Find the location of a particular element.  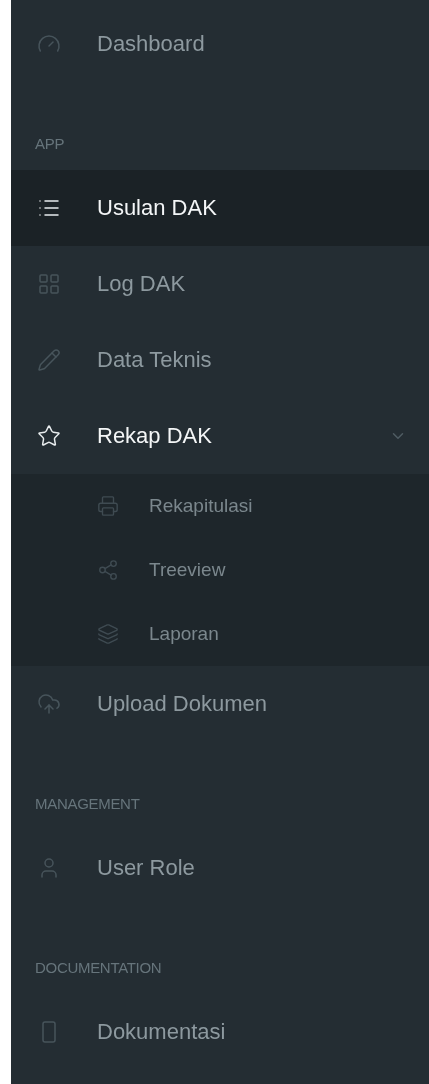

menu-item: Dashboard is located at coordinates (220, 44).